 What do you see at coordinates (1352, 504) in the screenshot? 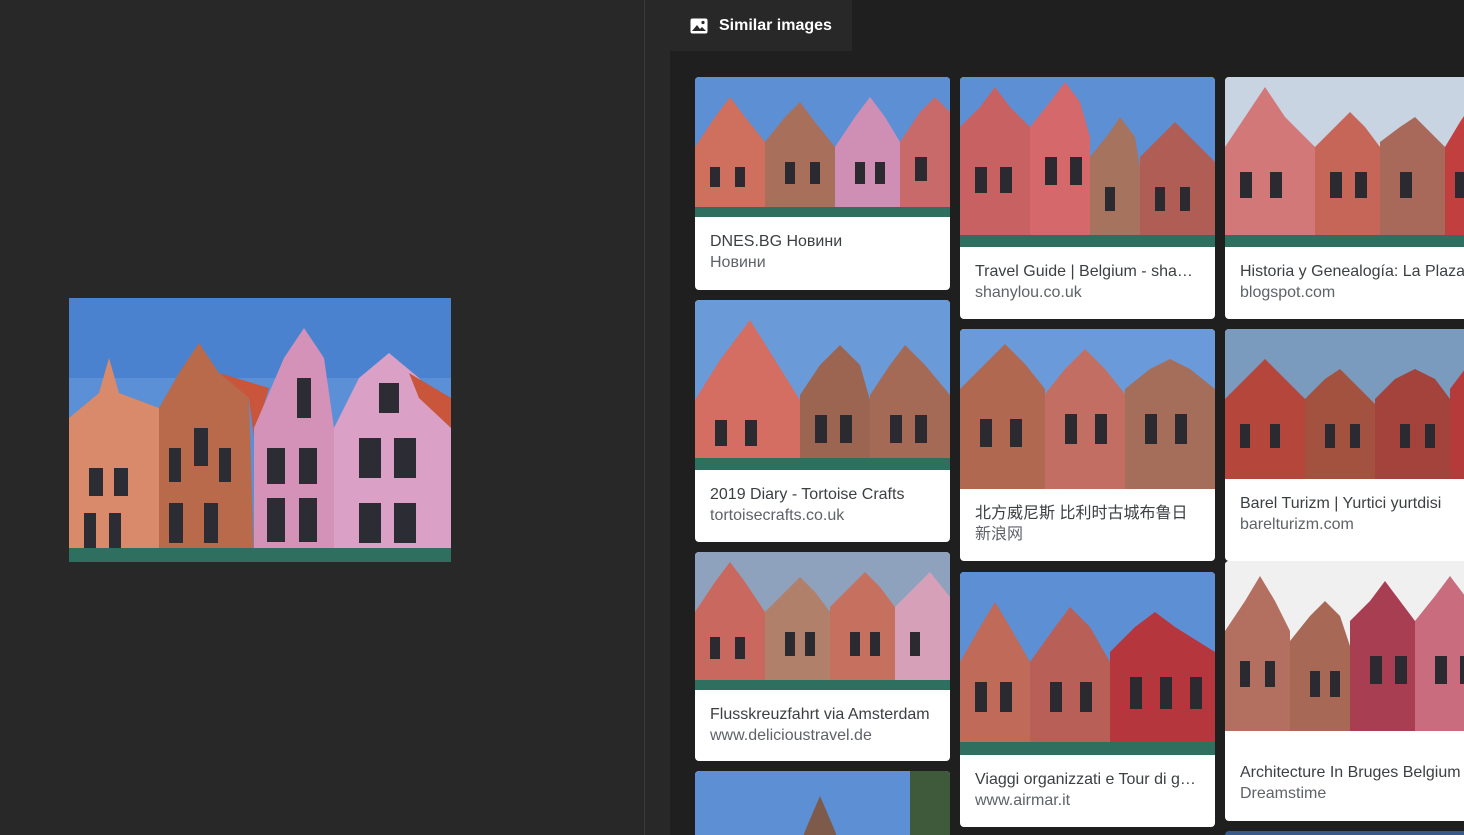
I see `result-title: Barel Turizm | Yurtici yurtdisi` at bounding box center [1352, 504].